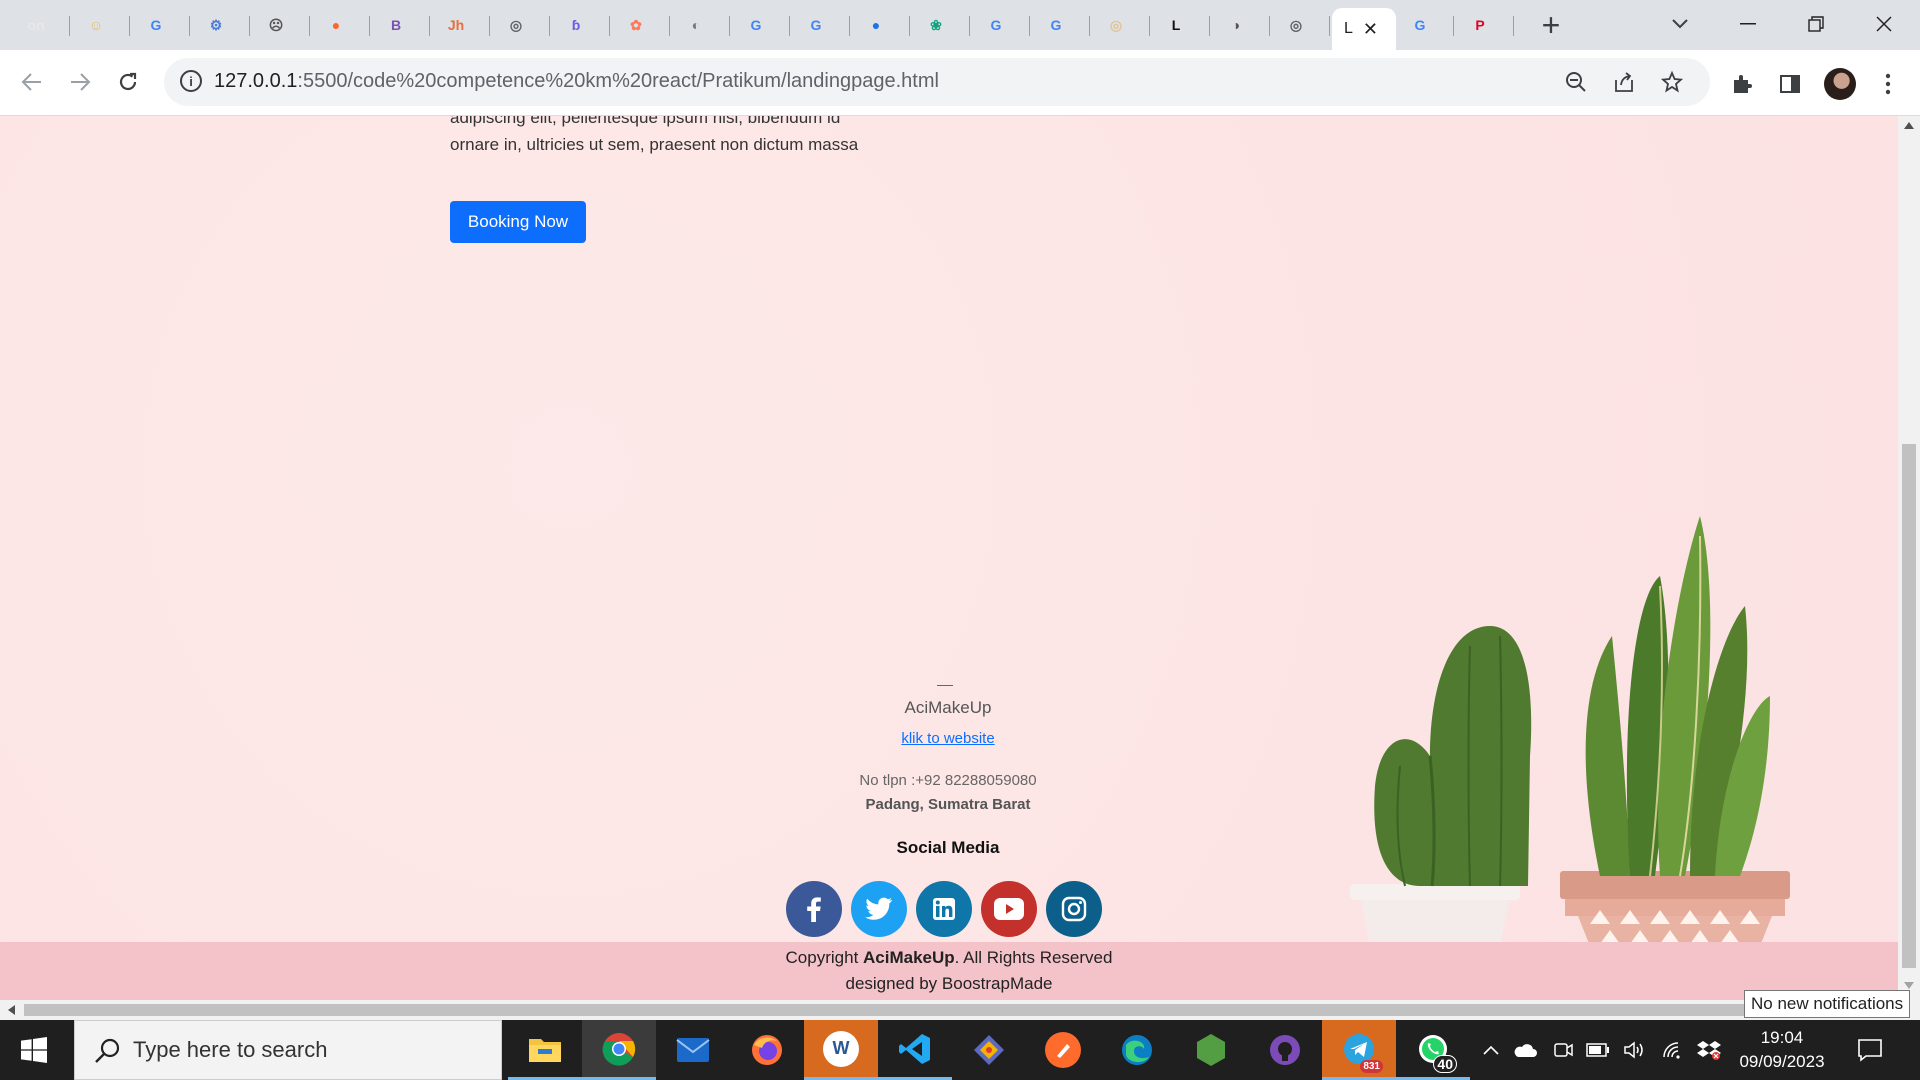  What do you see at coordinates (1840, 84) in the screenshot?
I see `profile-avatar` at bounding box center [1840, 84].